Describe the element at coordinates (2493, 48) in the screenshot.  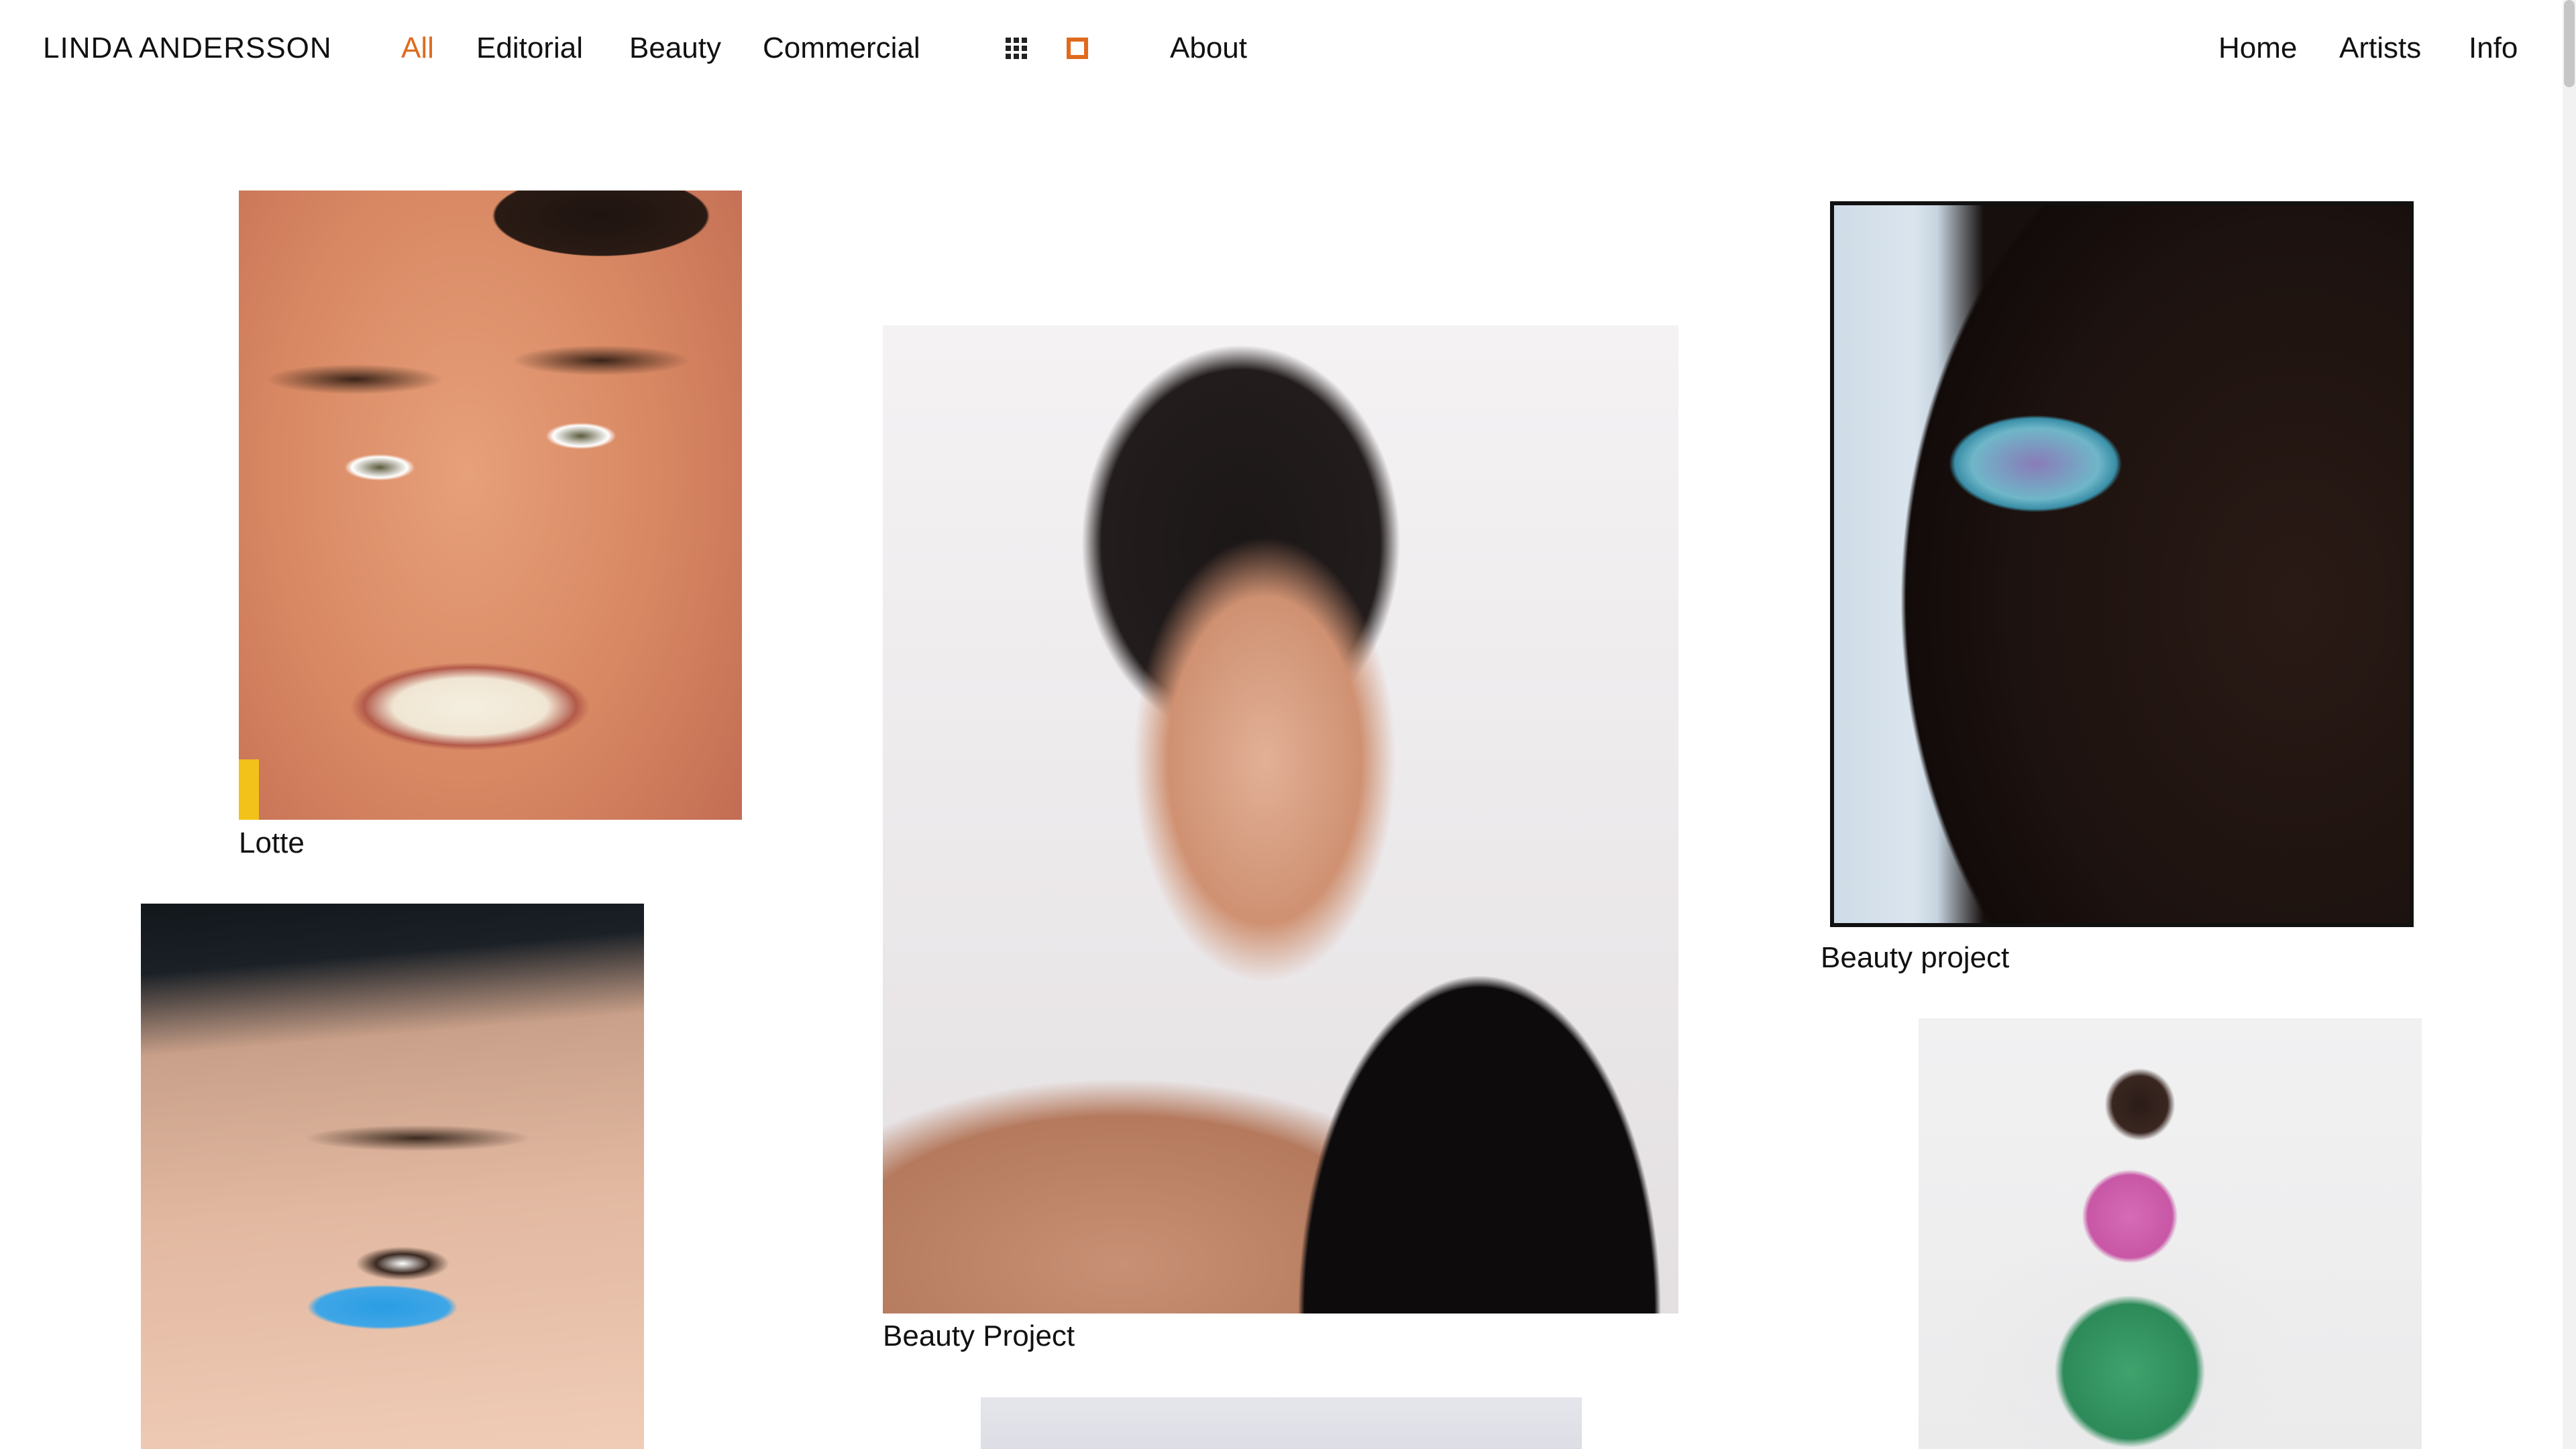
I see `nav-info: Info` at that location.